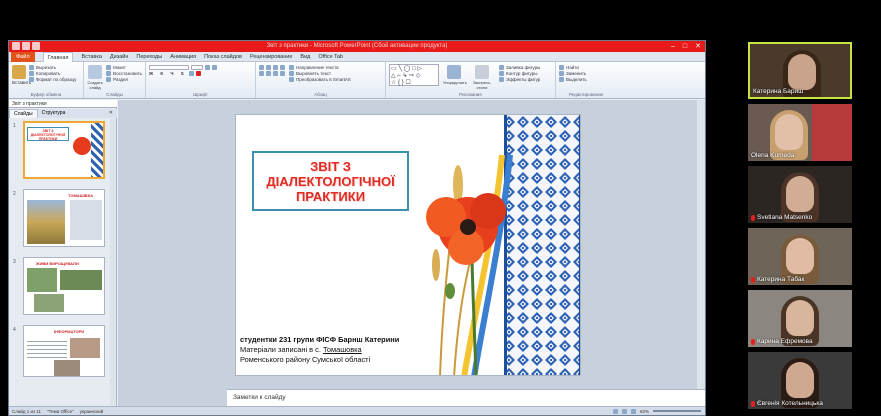 This screenshot has height=416, width=881. Describe the element at coordinates (271, 57) in the screenshot. I see `tab-review: Рецензирование` at that location.